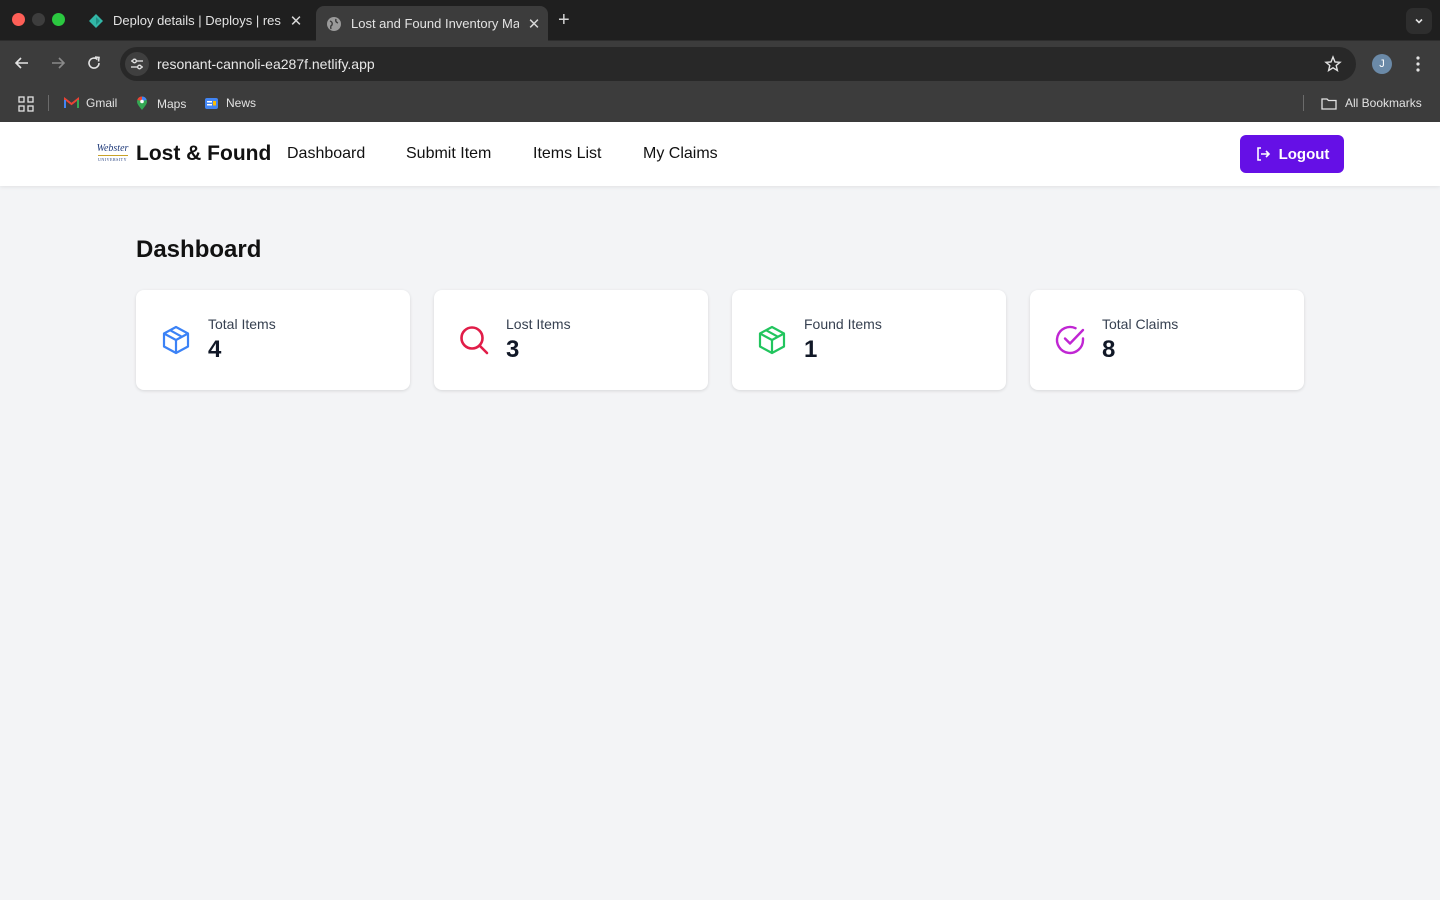 The image size is (1440, 900). What do you see at coordinates (738, 64) in the screenshot?
I see `address-bar: resonant-cannoli-ea287f.netlify.app` at bounding box center [738, 64].